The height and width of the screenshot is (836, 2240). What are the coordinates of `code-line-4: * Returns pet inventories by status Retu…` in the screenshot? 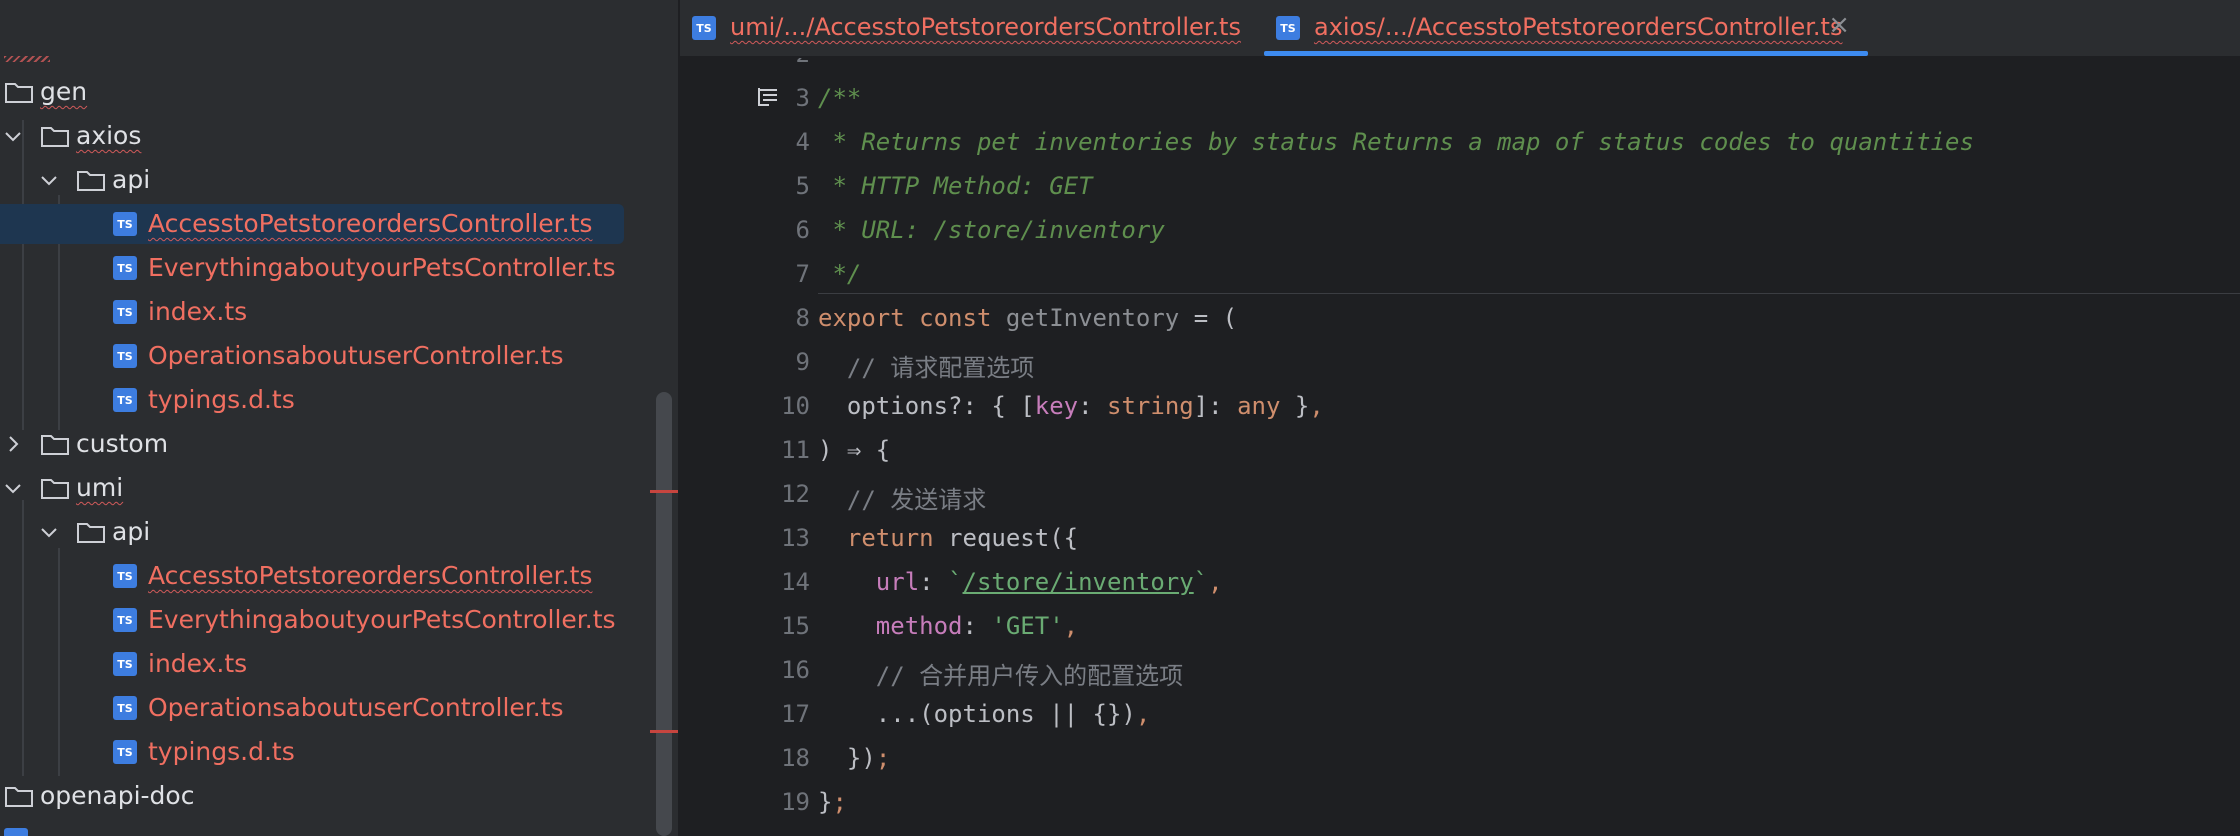 It's located at (1396, 142).